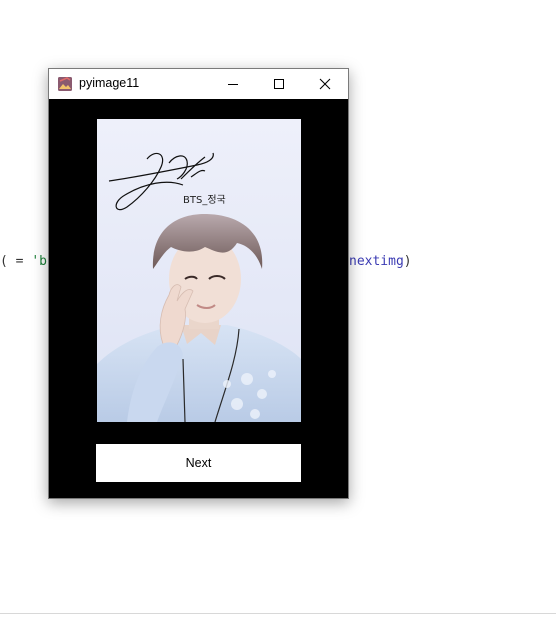  What do you see at coordinates (198, 84) in the screenshot?
I see `title-bar: pyimage11` at bounding box center [198, 84].